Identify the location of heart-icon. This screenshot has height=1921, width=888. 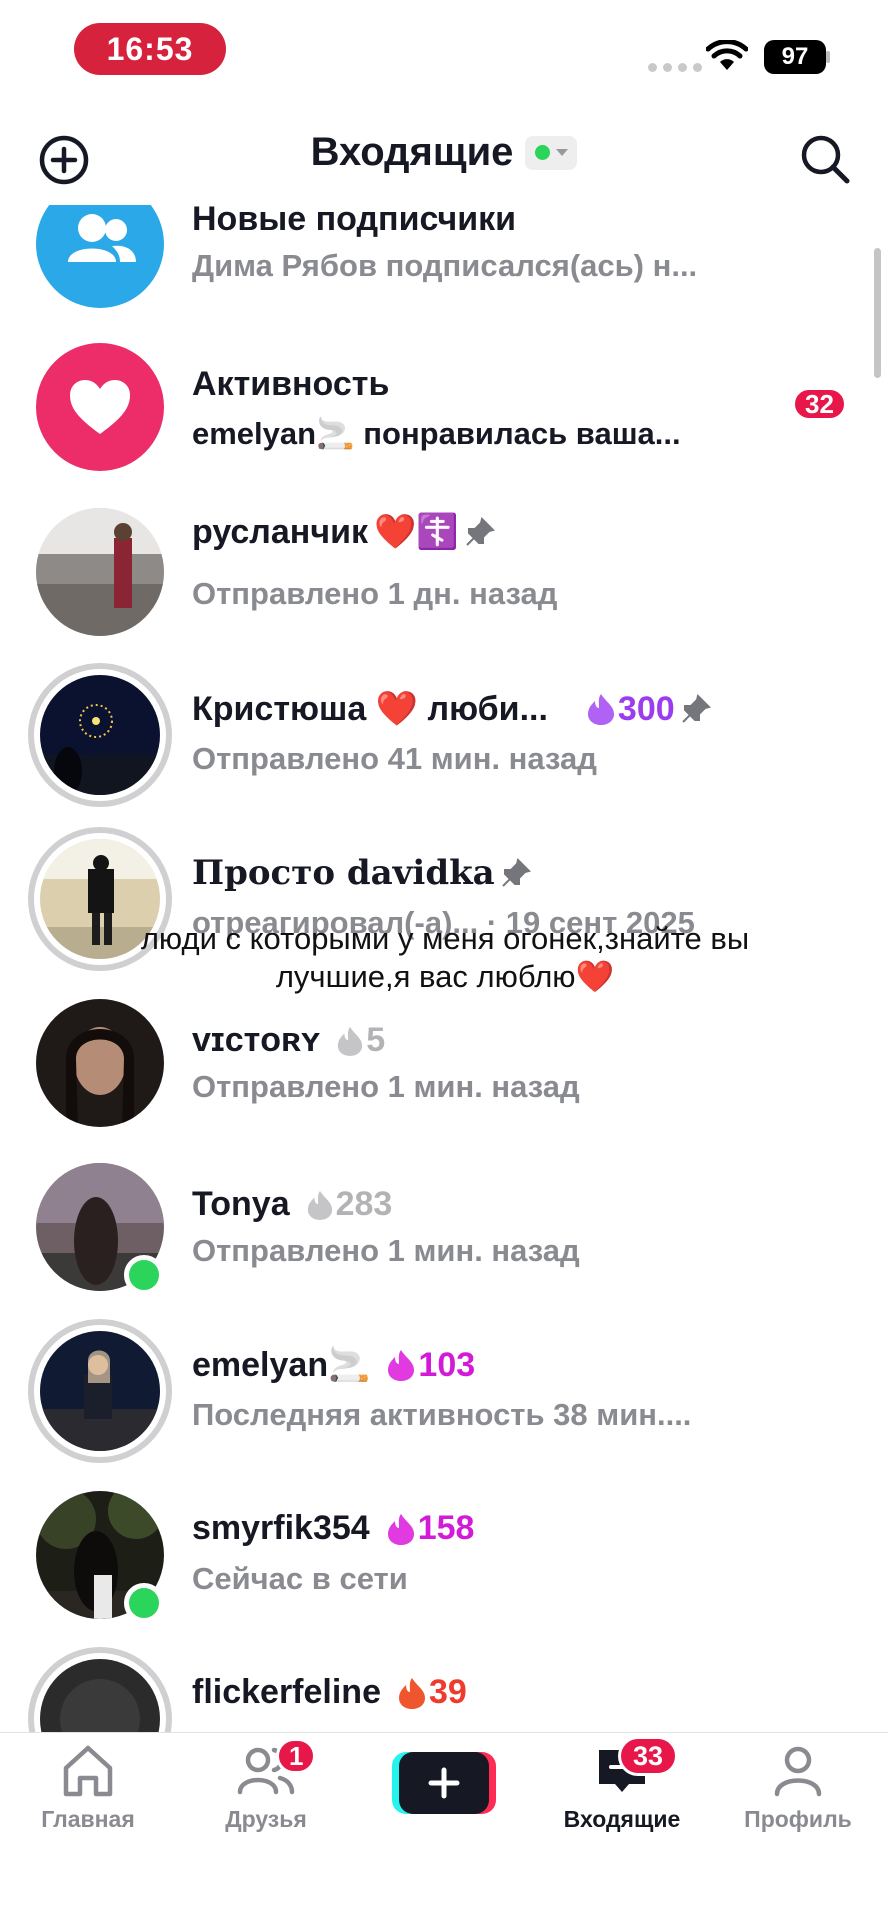
(100, 407).